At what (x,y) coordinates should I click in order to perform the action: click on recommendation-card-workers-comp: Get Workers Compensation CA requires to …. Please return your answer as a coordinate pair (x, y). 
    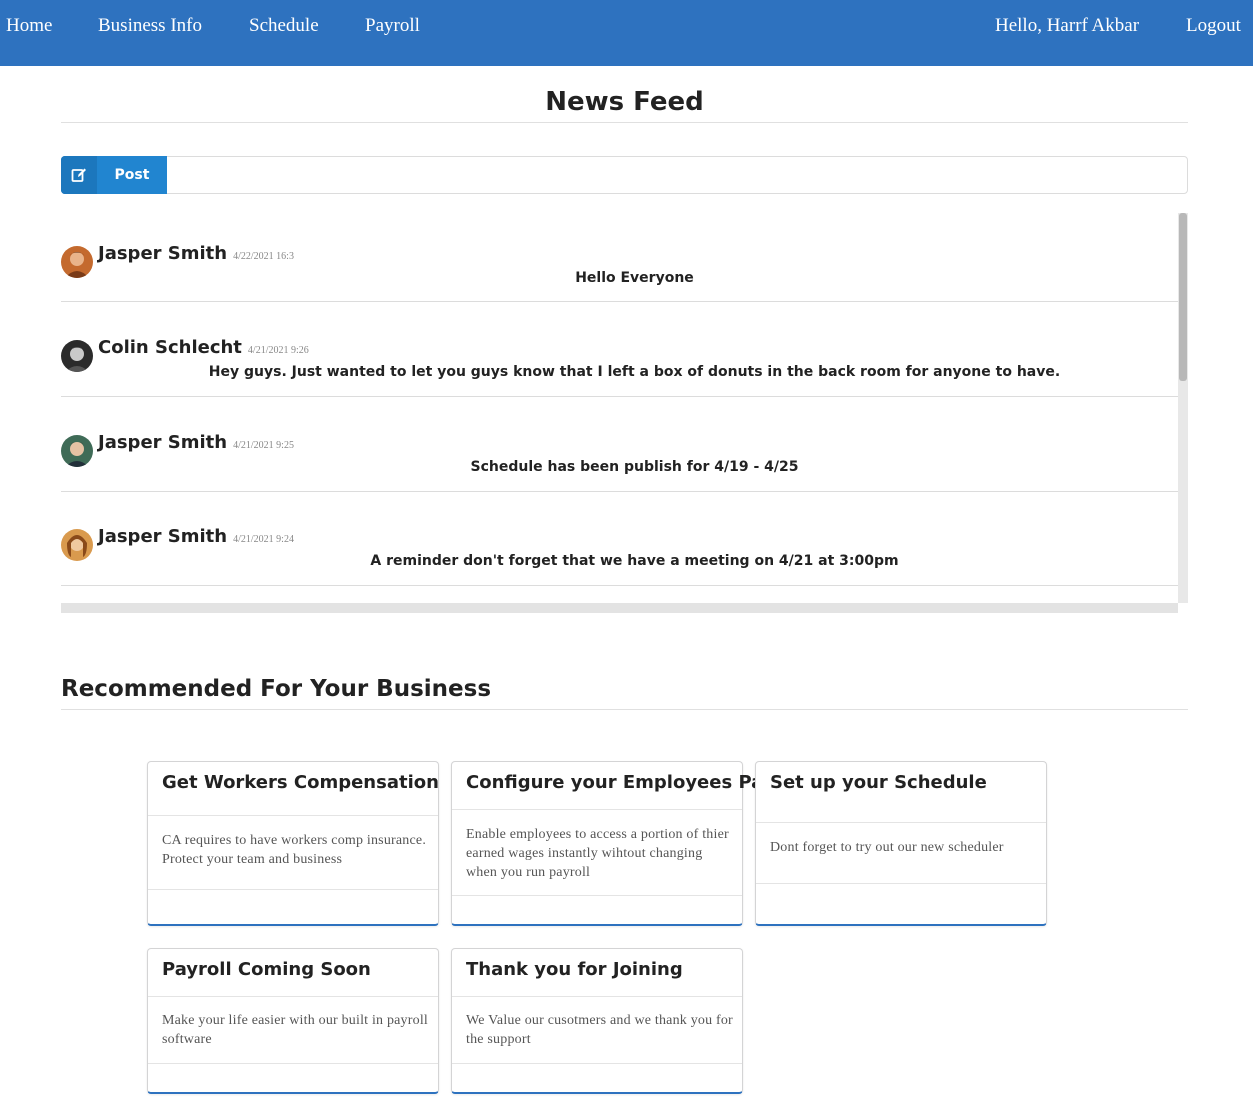
    Looking at the image, I should click on (293, 843).